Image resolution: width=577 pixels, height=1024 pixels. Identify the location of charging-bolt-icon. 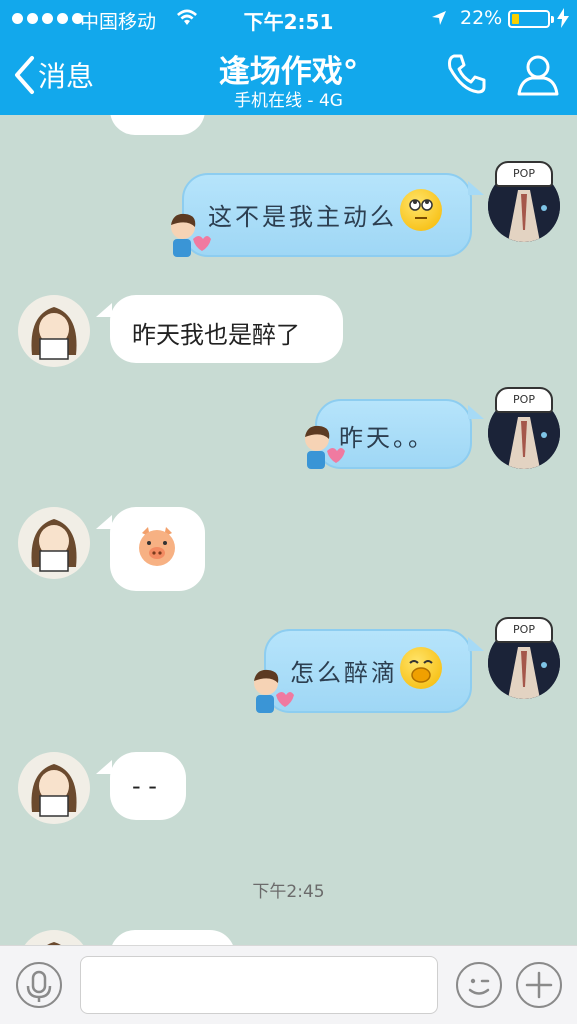
(563, 18).